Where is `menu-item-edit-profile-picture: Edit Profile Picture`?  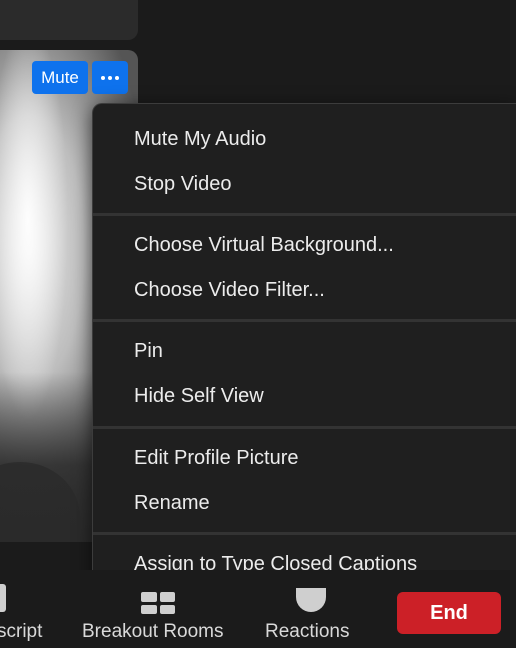
menu-item-edit-profile-picture: Edit Profile Picture is located at coordinates (216, 458).